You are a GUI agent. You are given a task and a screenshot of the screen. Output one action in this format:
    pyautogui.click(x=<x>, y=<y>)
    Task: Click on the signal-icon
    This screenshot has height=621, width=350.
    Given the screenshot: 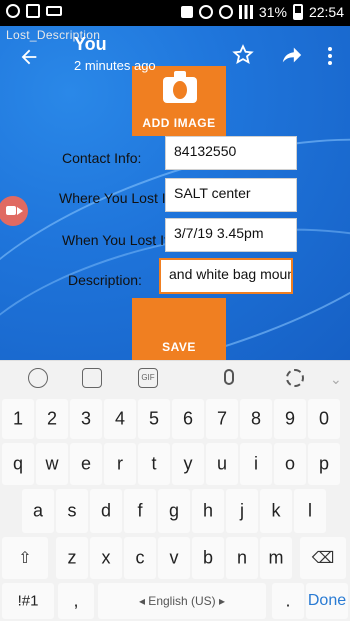 What is the action you would take?
    pyautogui.click(x=245, y=12)
    